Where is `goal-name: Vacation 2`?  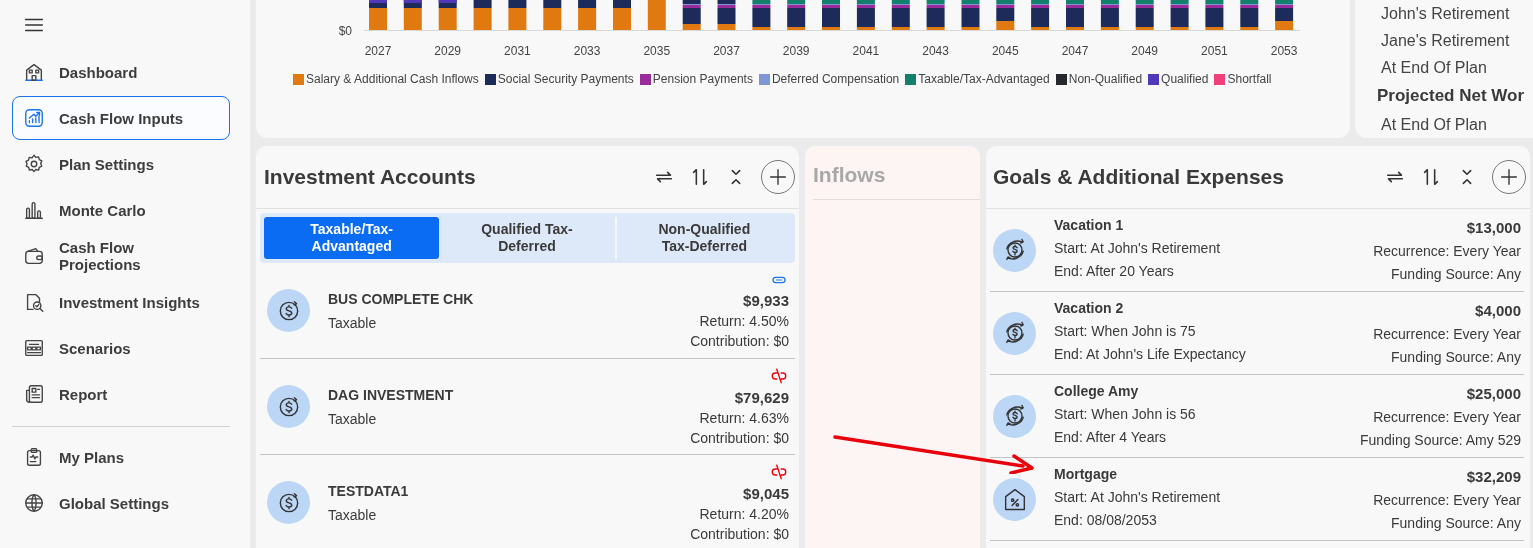
goal-name: Vacation 2 is located at coordinates (1089, 308).